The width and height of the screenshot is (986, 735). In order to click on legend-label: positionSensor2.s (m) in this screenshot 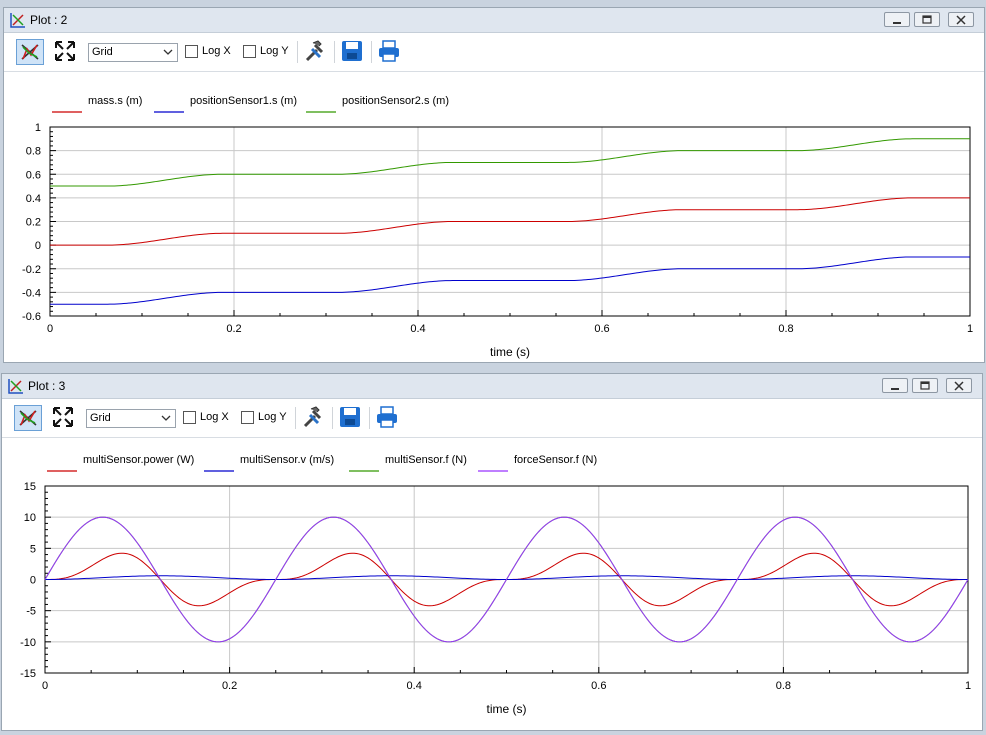, I will do `click(395, 101)`.